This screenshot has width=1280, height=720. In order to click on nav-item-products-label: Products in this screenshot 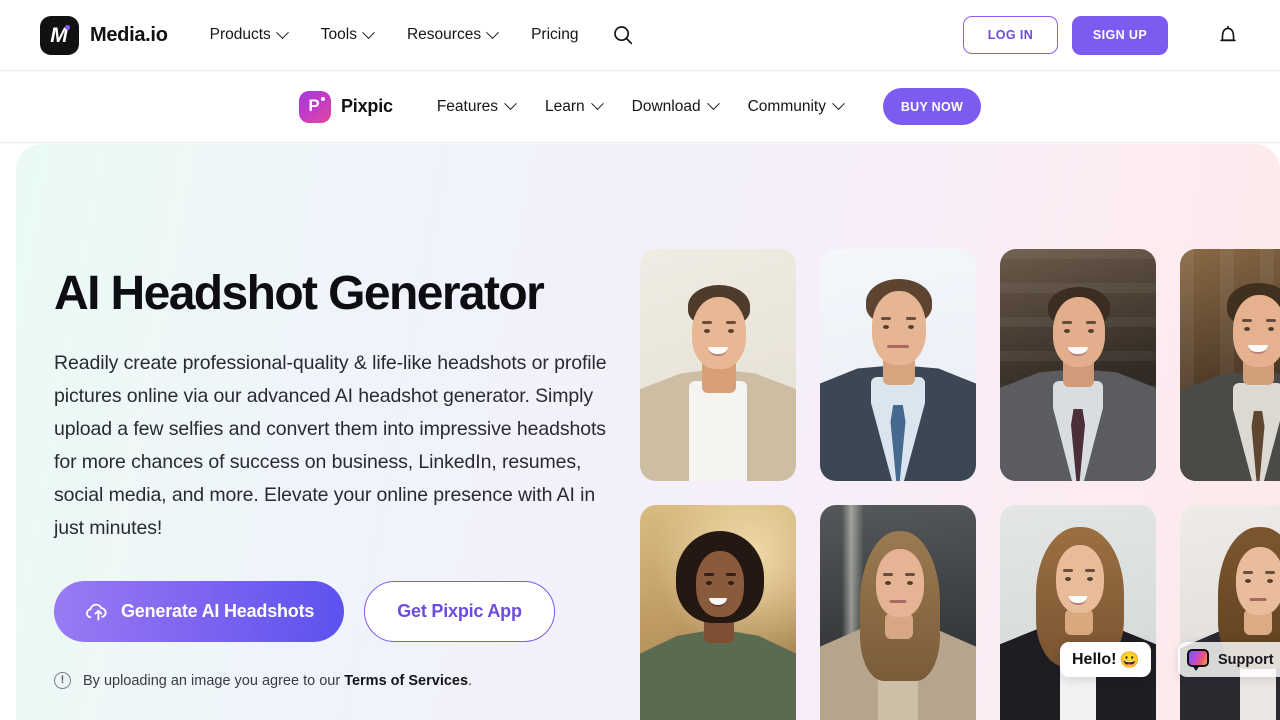, I will do `click(240, 34)`.